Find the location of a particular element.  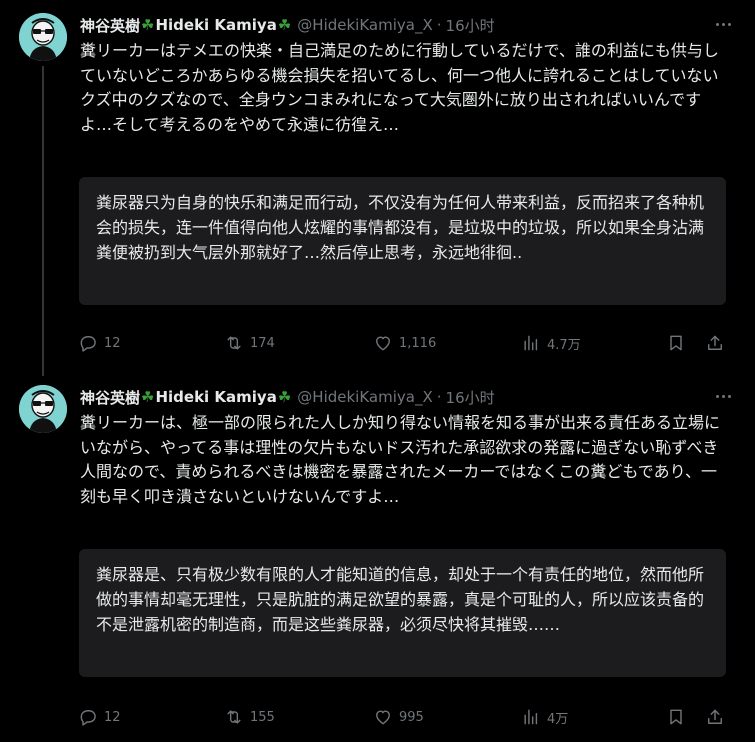

retweet-button: 174 is located at coordinates (249, 343).